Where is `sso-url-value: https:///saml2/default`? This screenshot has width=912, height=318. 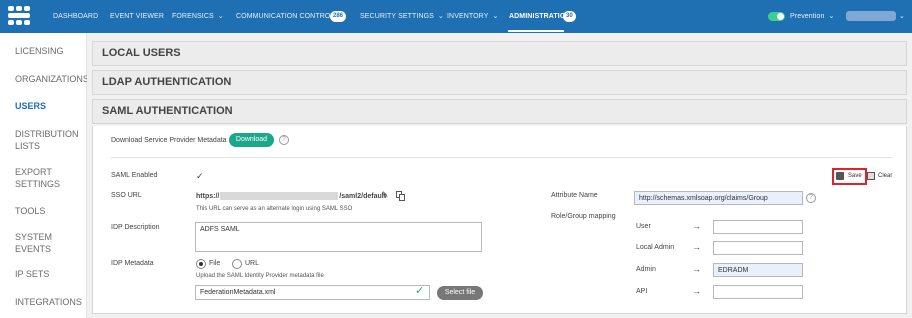
sso-url-value: https:///saml2/default is located at coordinates (291, 196).